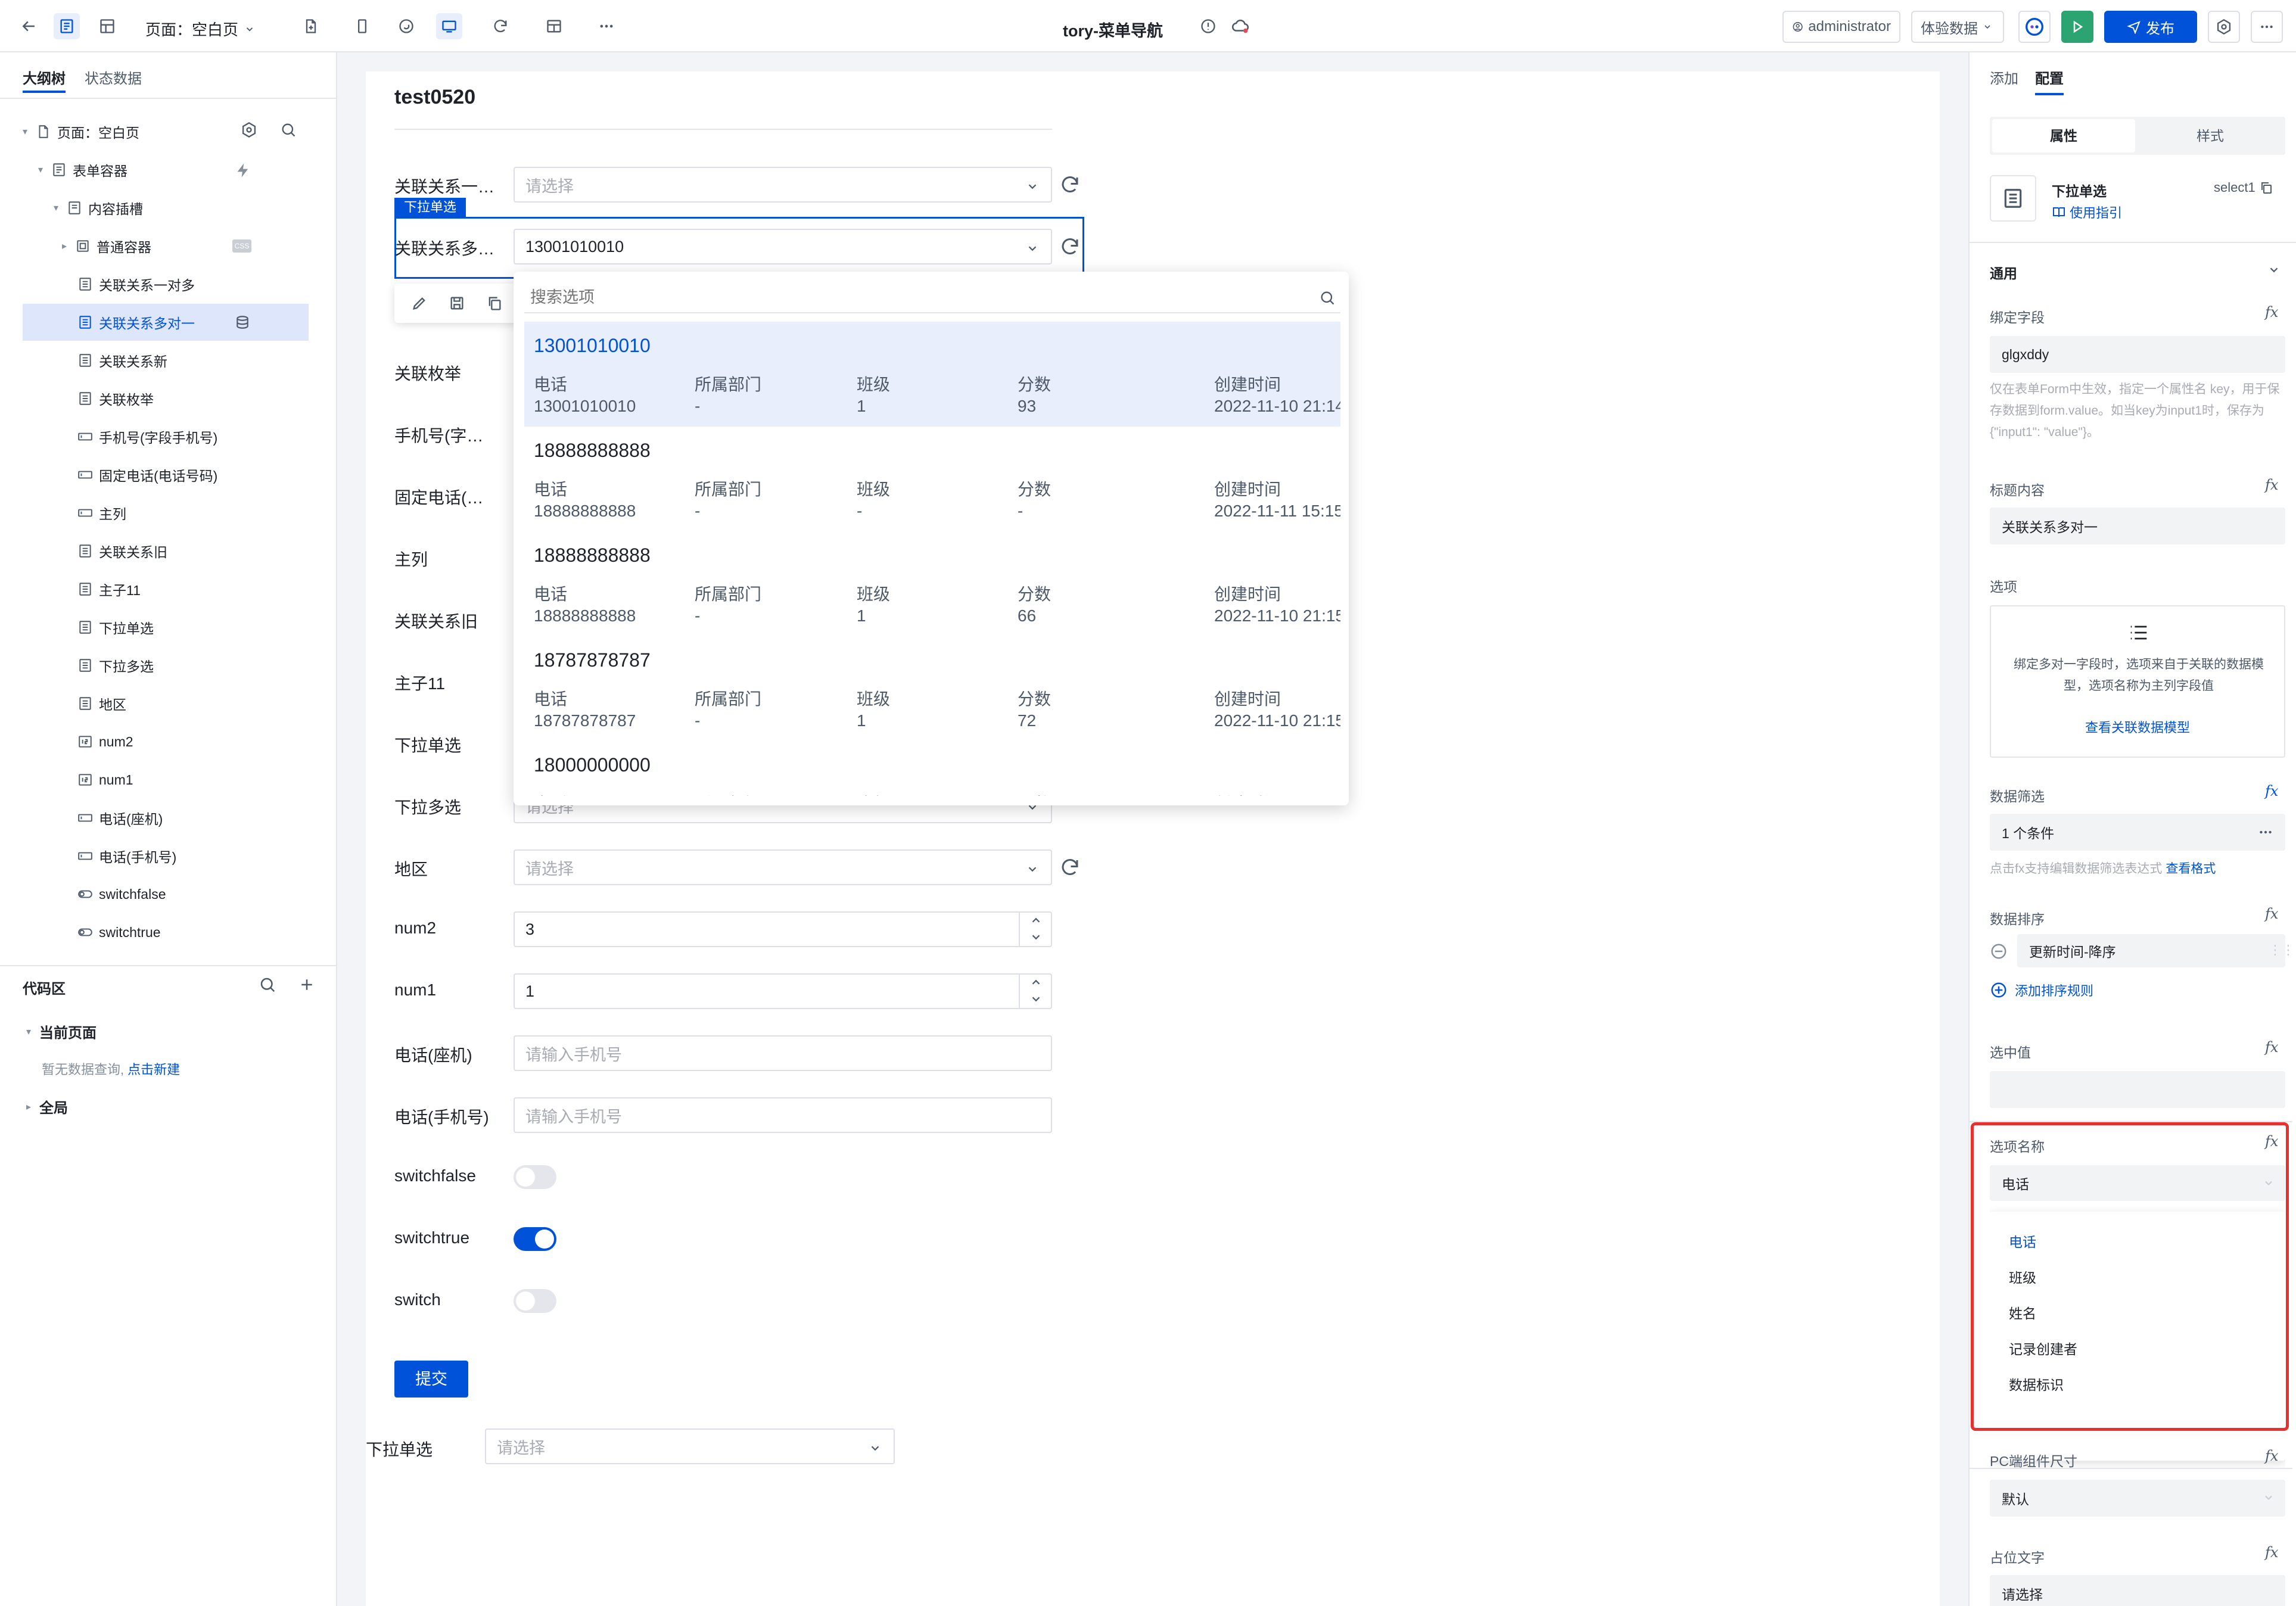  I want to click on tree-item: ▾ 表单容器, so click(166, 169).